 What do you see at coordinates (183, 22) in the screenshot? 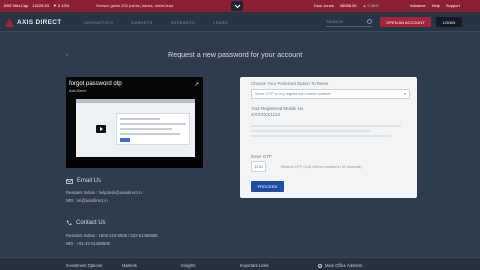
I see `nav-item-research: RESEARCH` at bounding box center [183, 22].